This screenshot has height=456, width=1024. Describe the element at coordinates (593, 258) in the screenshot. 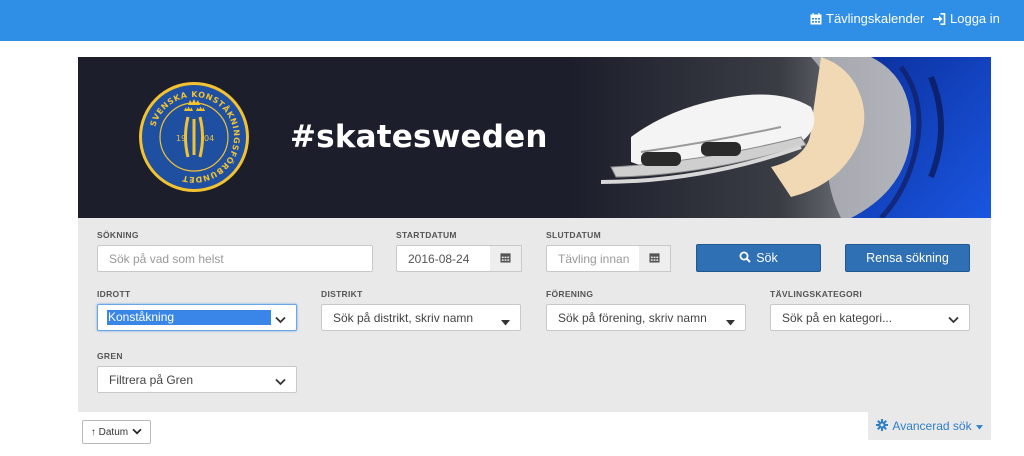

I see `end-date-input: Tävling innan` at that location.